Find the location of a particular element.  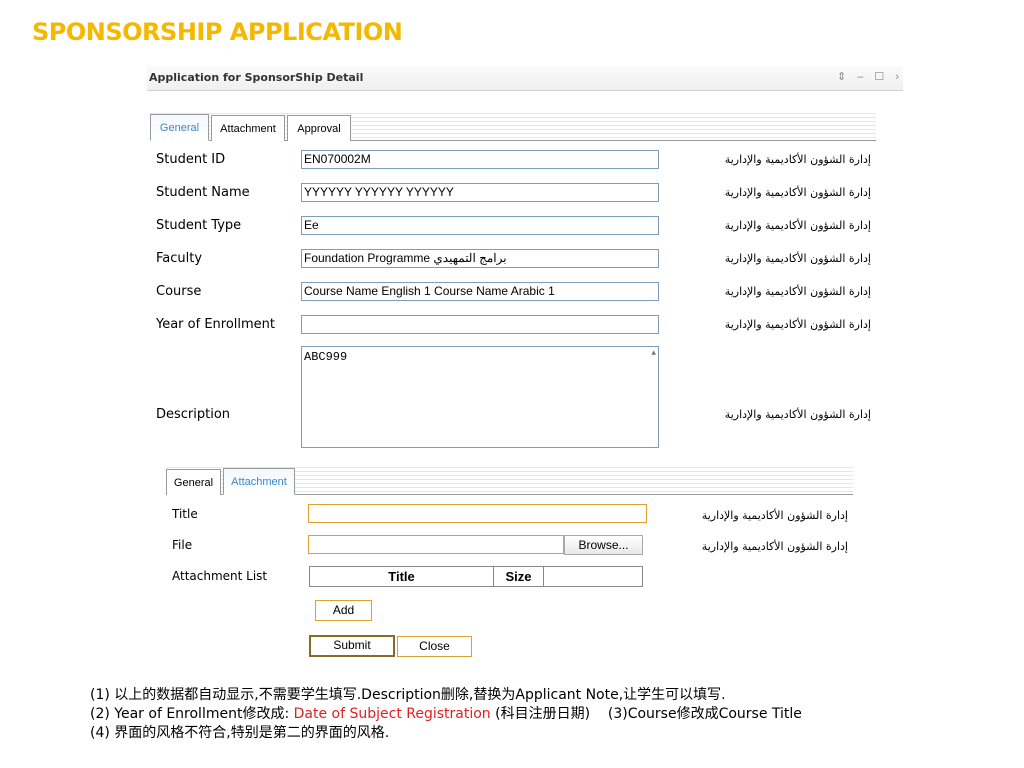

student-type-field: Ee is located at coordinates (480, 225).